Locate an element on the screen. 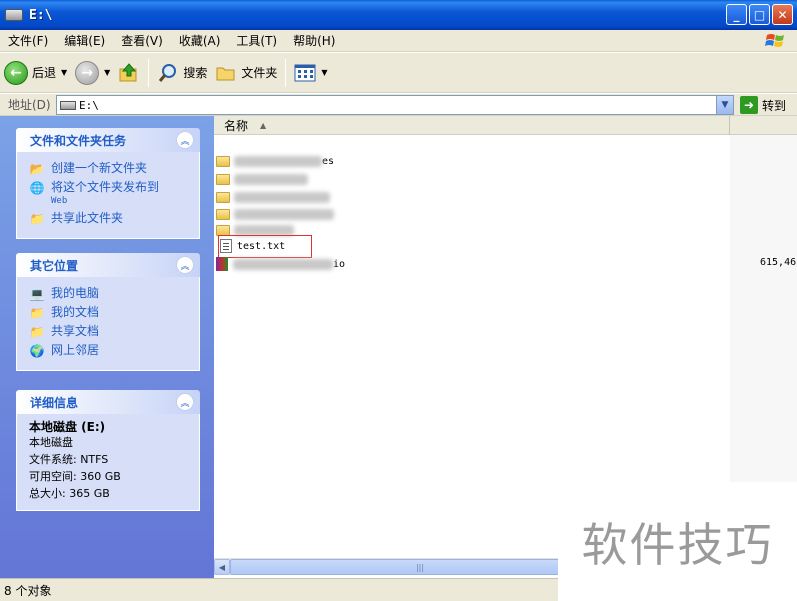 The image size is (797, 601). place-label: 共享文档 is located at coordinates (75, 331).